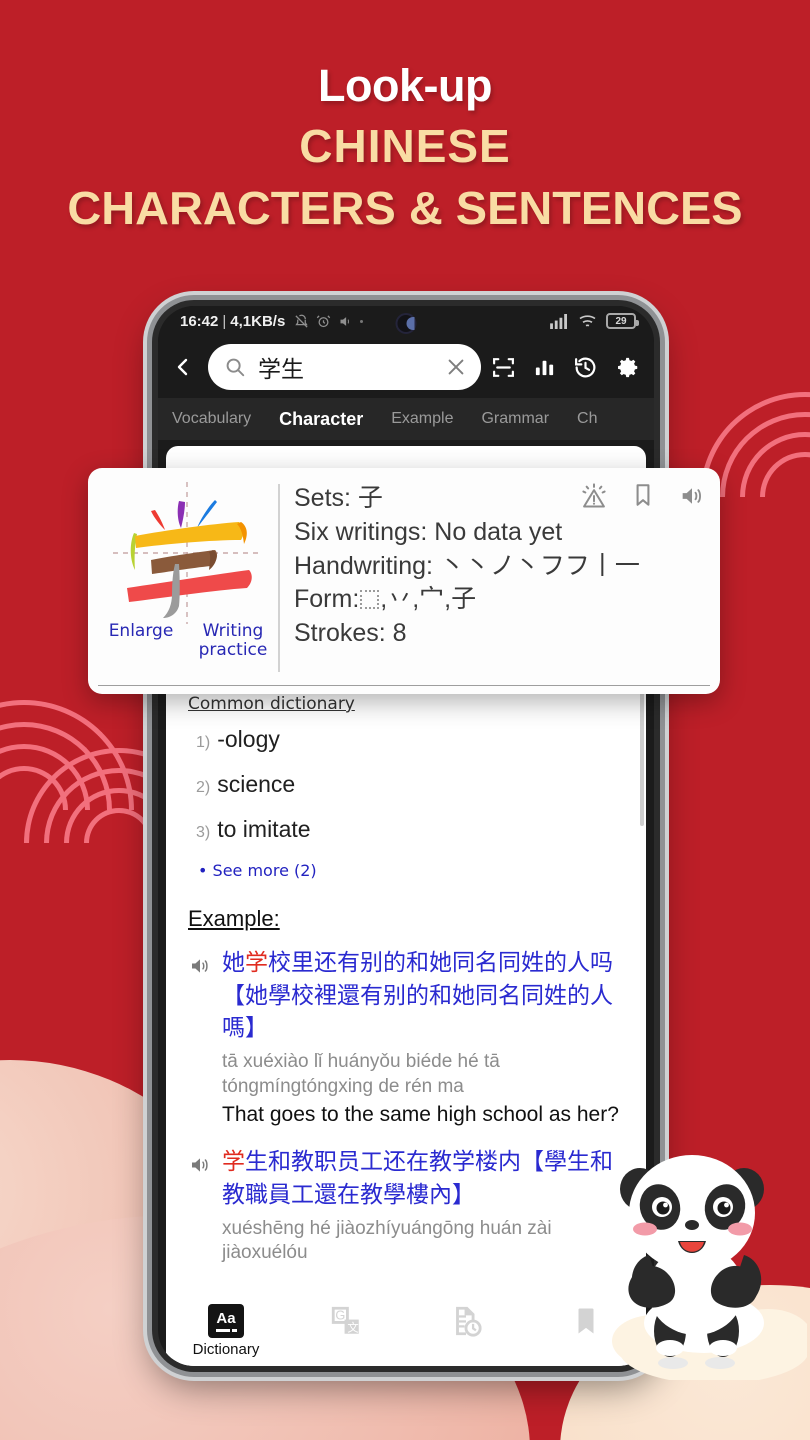 The height and width of the screenshot is (1440, 810). I want to click on definition-text: -ology, so click(248, 739).